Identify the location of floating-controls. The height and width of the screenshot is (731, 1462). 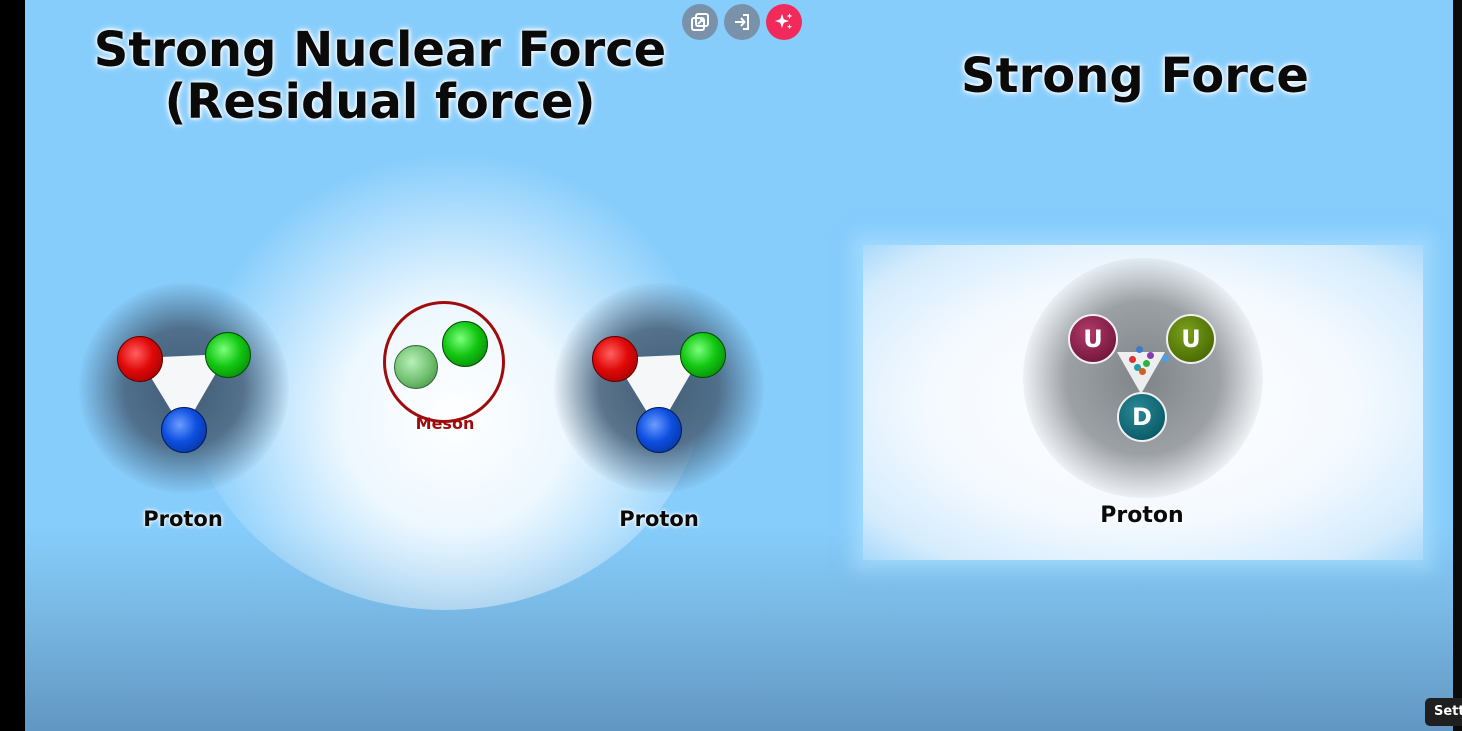
(742, 22).